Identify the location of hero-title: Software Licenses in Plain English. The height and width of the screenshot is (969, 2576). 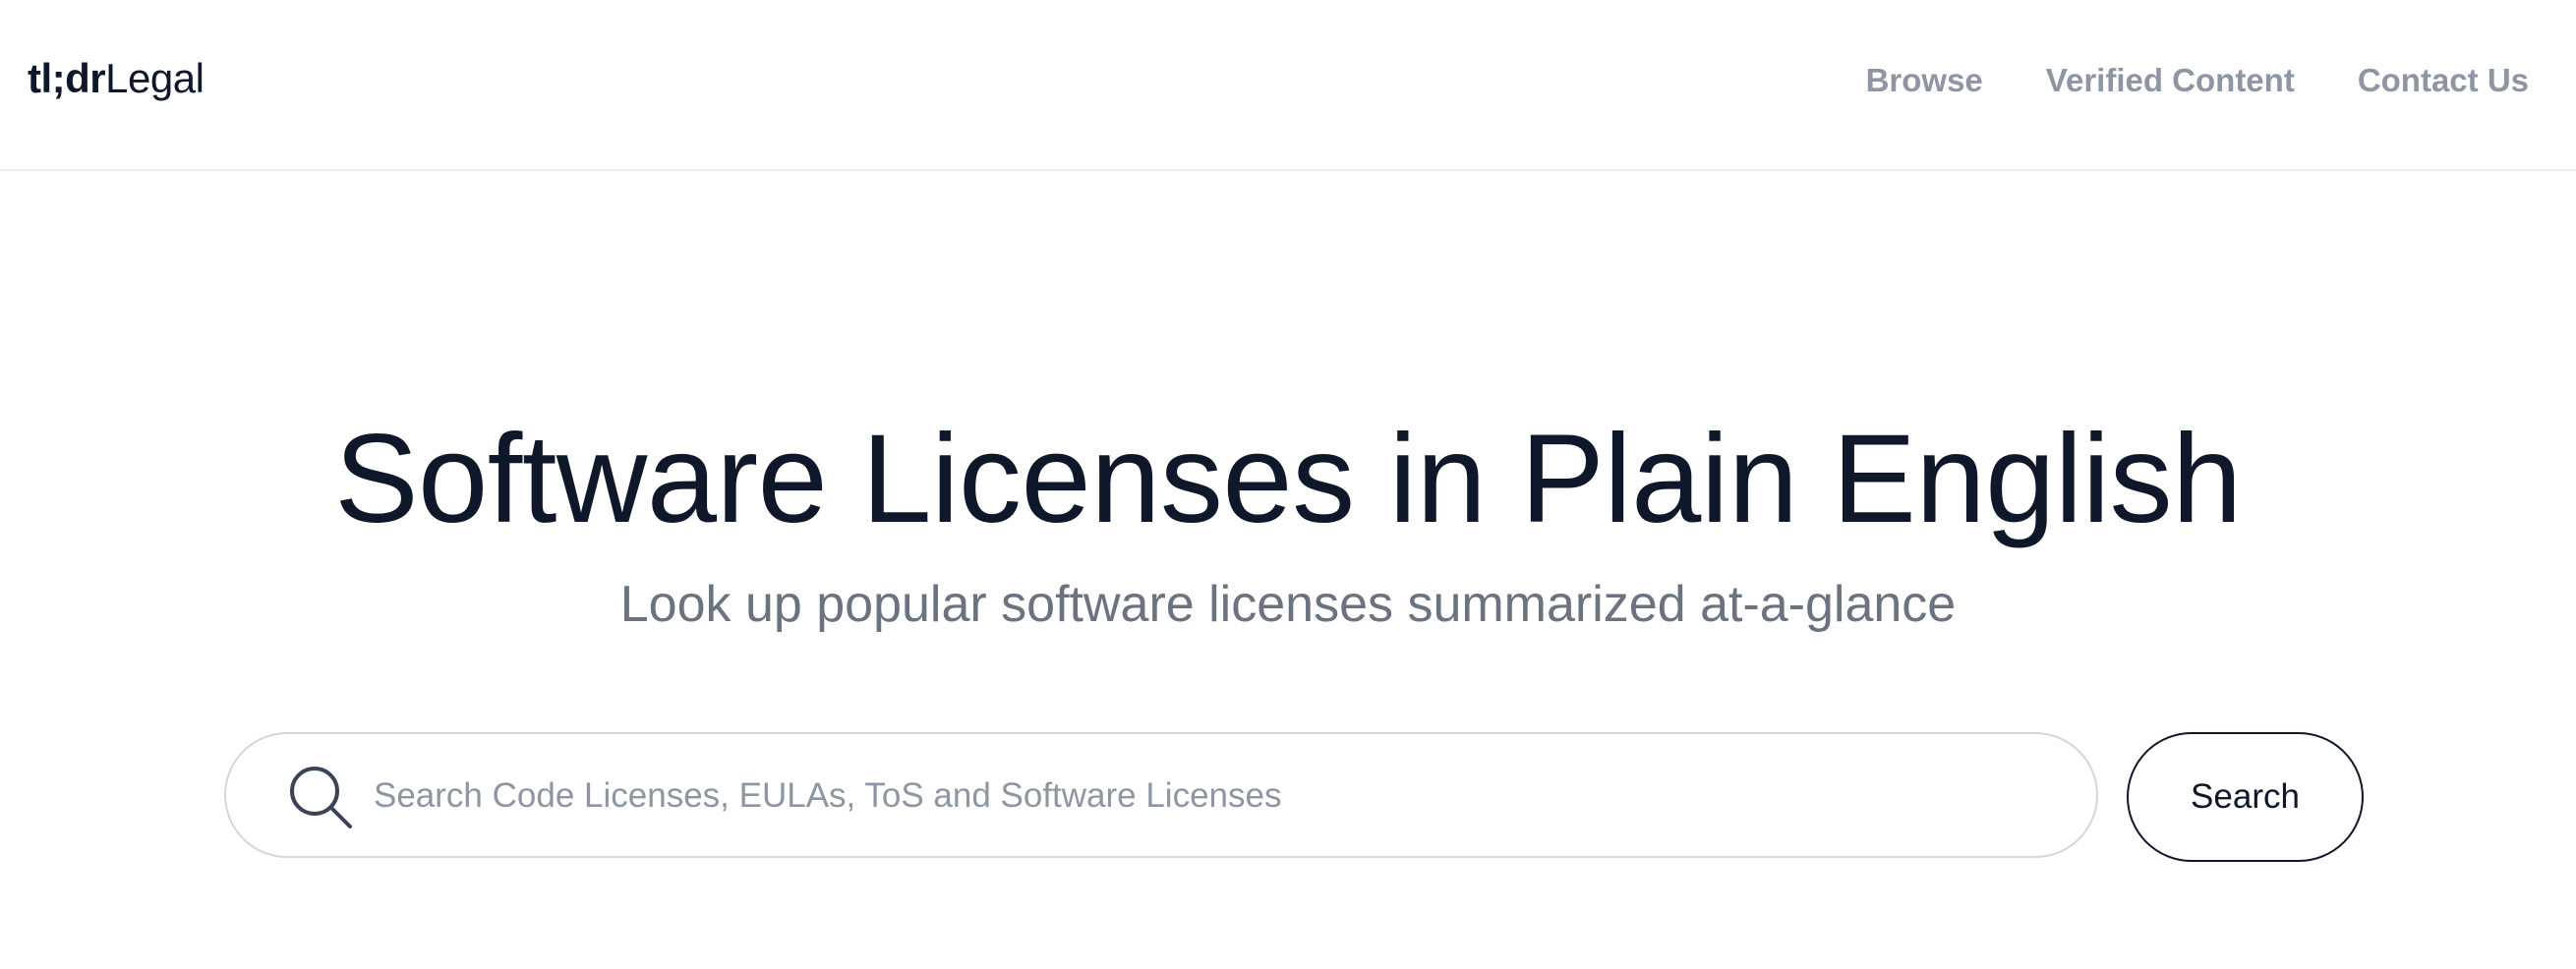
(1288, 479).